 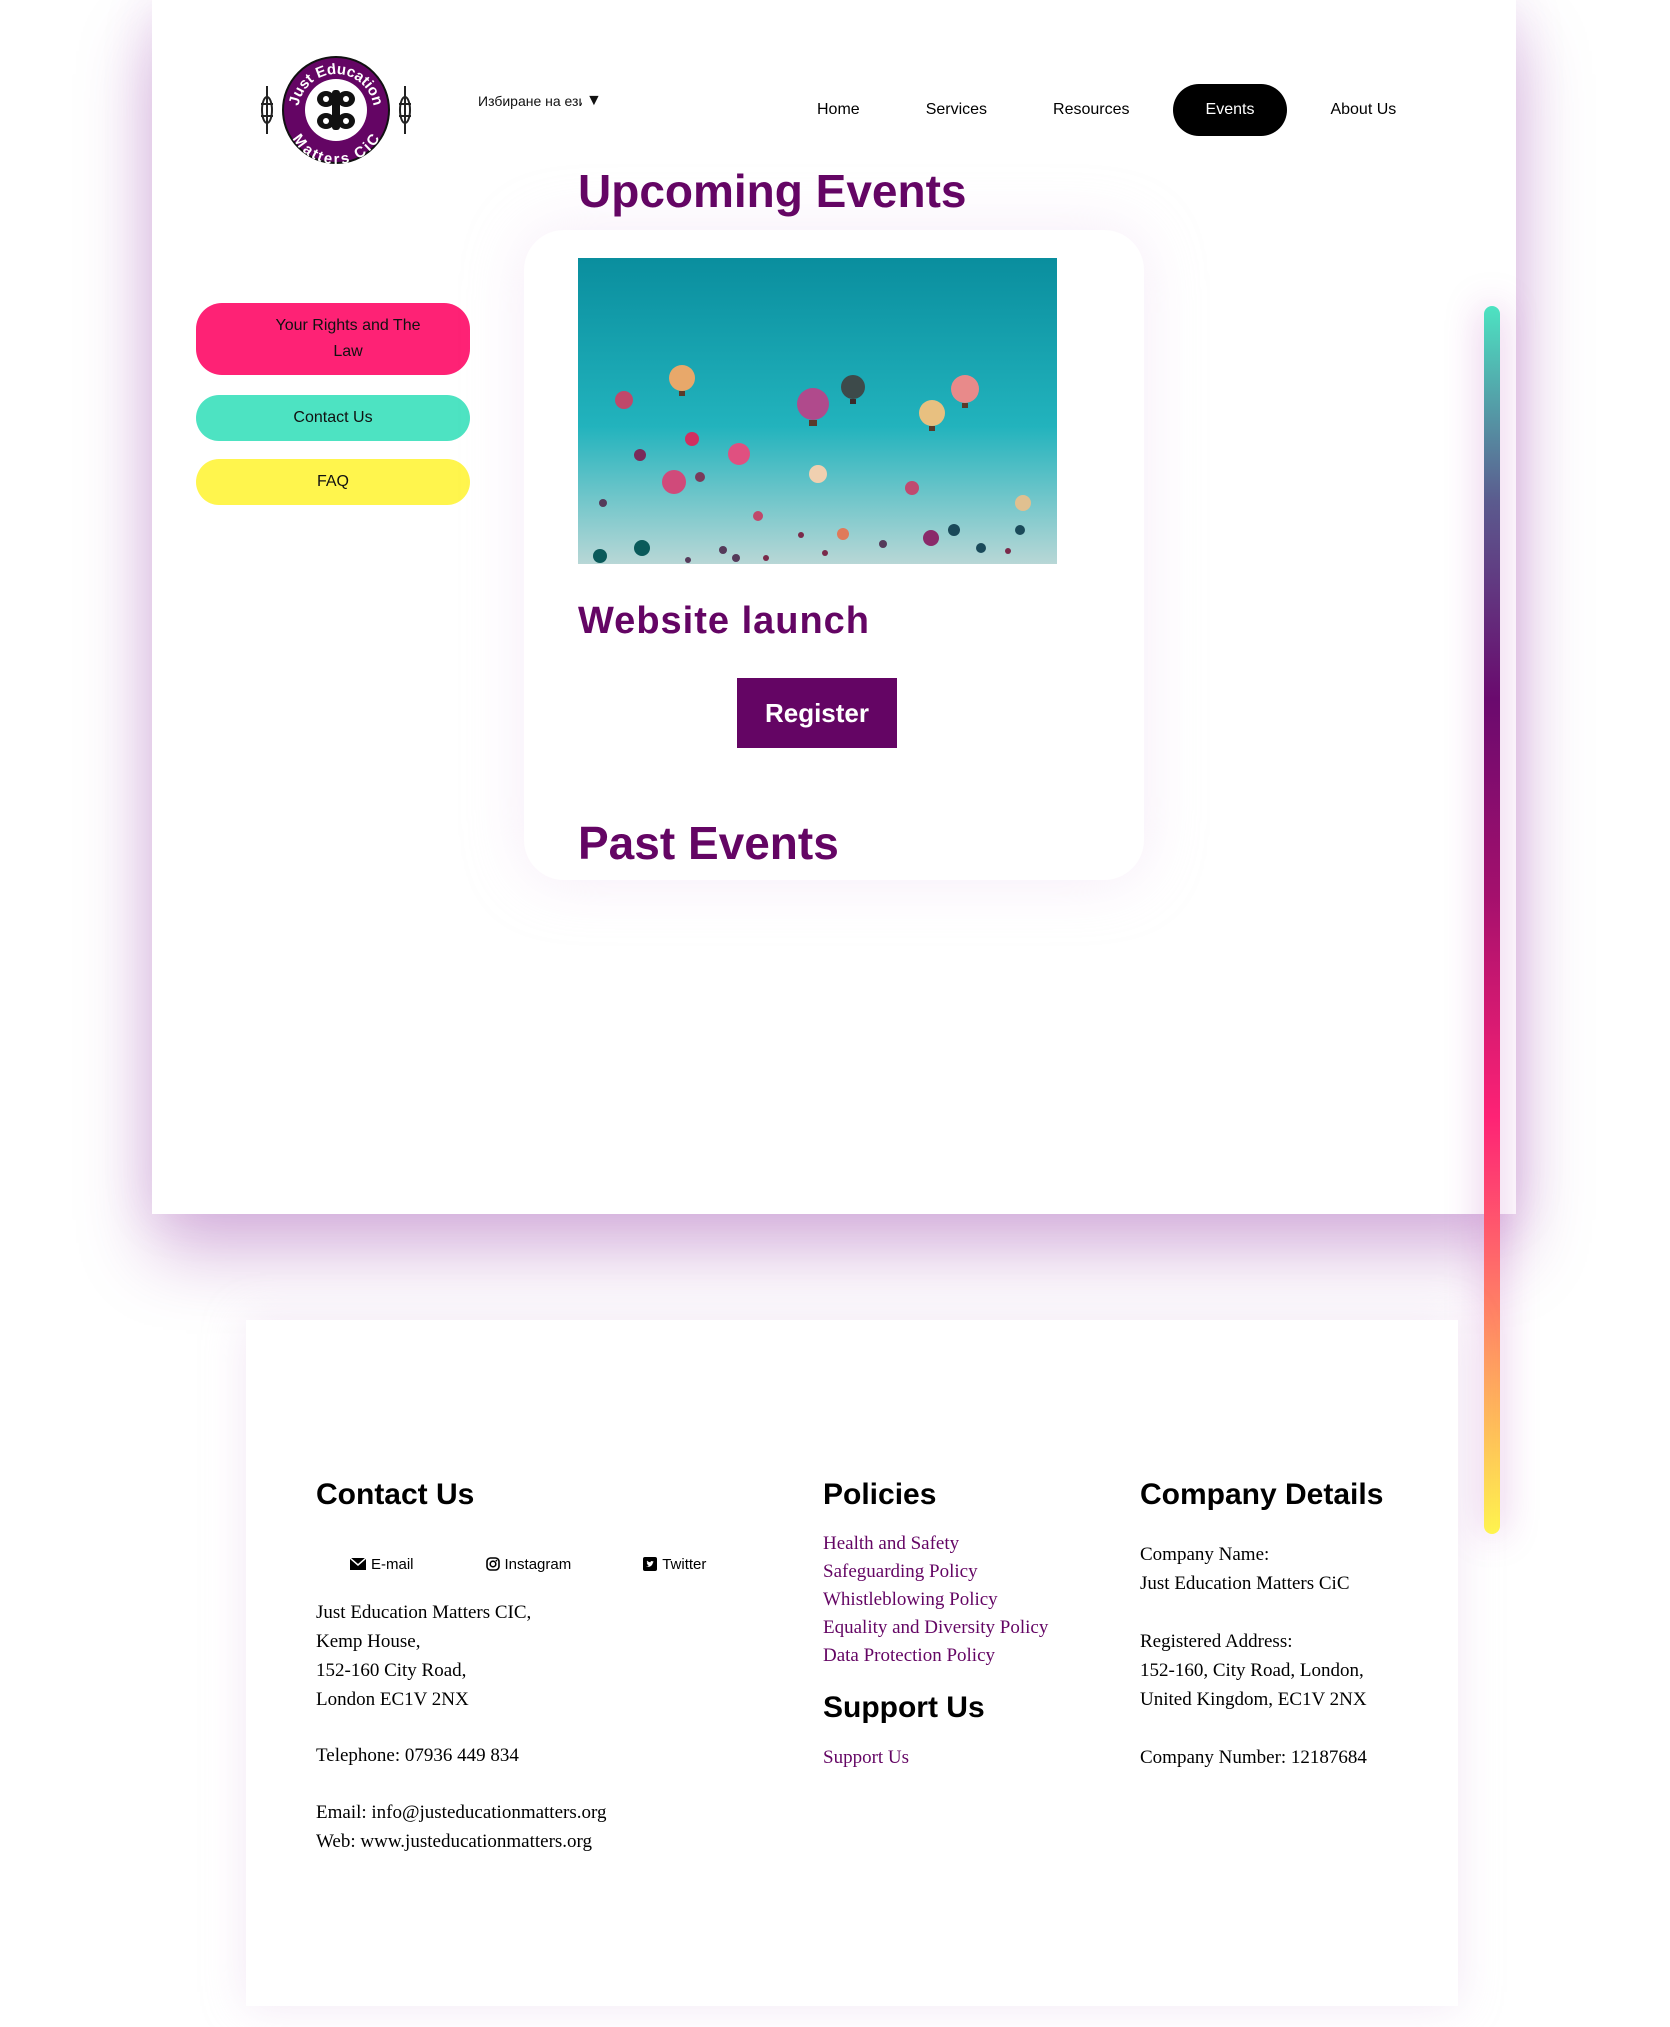 I want to click on nav-events: Events, so click(x=1230, y=110).